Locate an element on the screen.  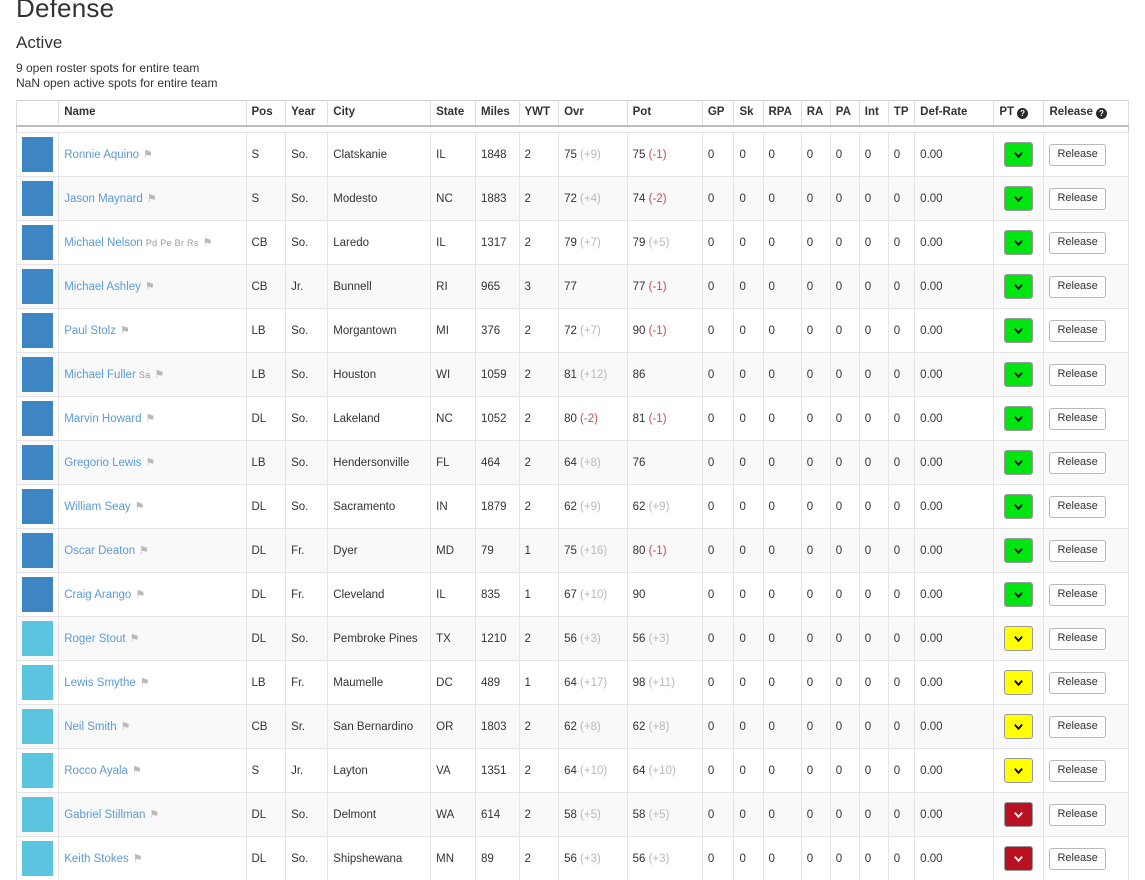
col-sk: Sk is located at coordinates (748, 113).